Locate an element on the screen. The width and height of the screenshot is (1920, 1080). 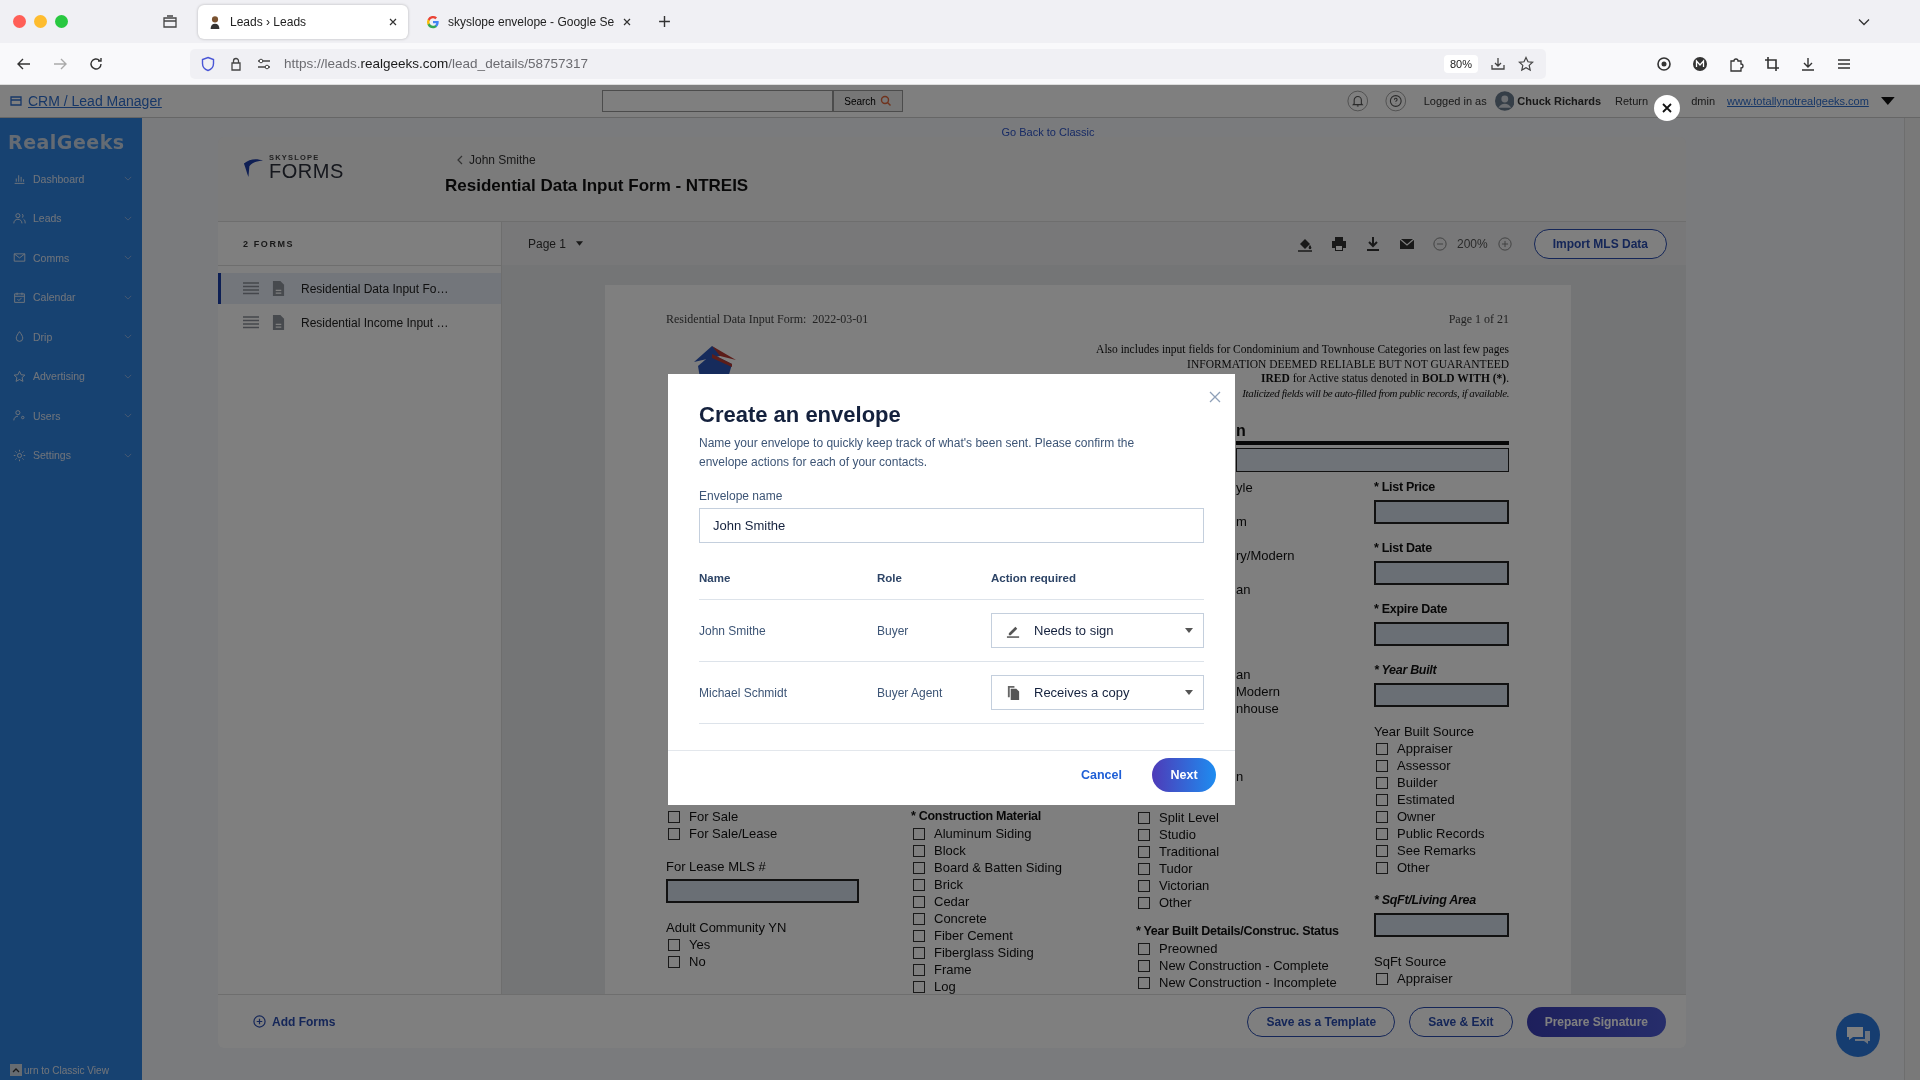
bell-icon is located at coordinates (1357, 101).